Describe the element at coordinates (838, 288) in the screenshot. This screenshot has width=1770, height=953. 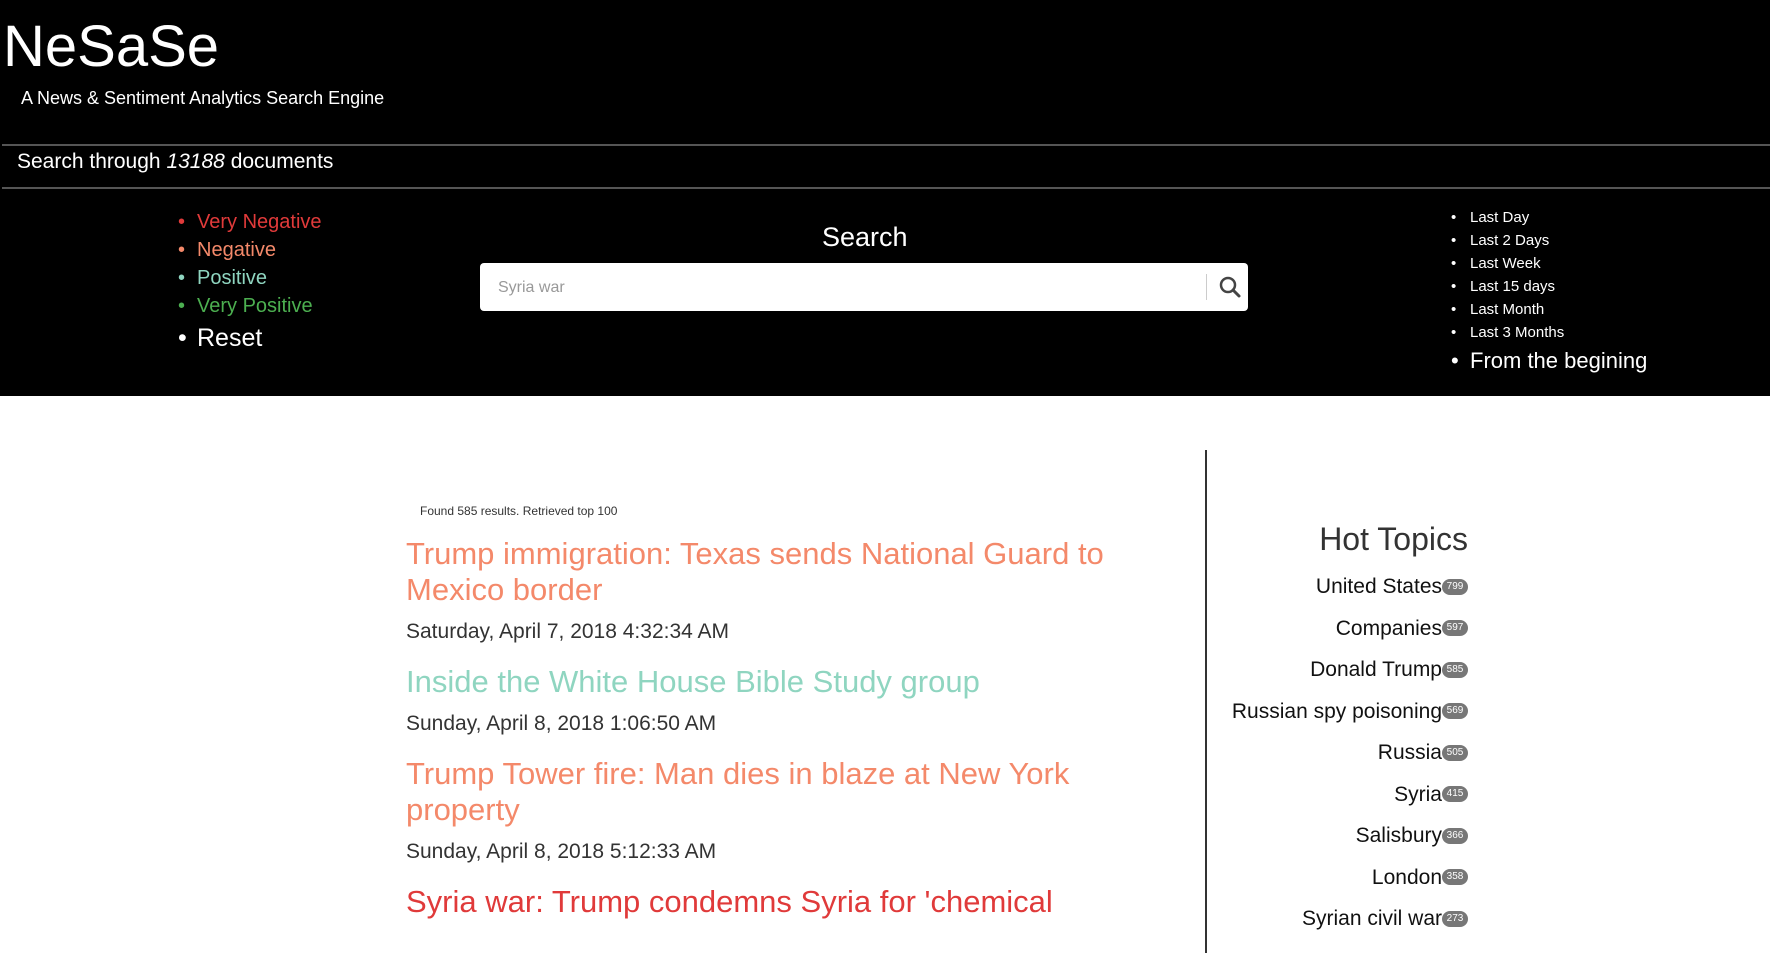
I see `search-input` at that location.